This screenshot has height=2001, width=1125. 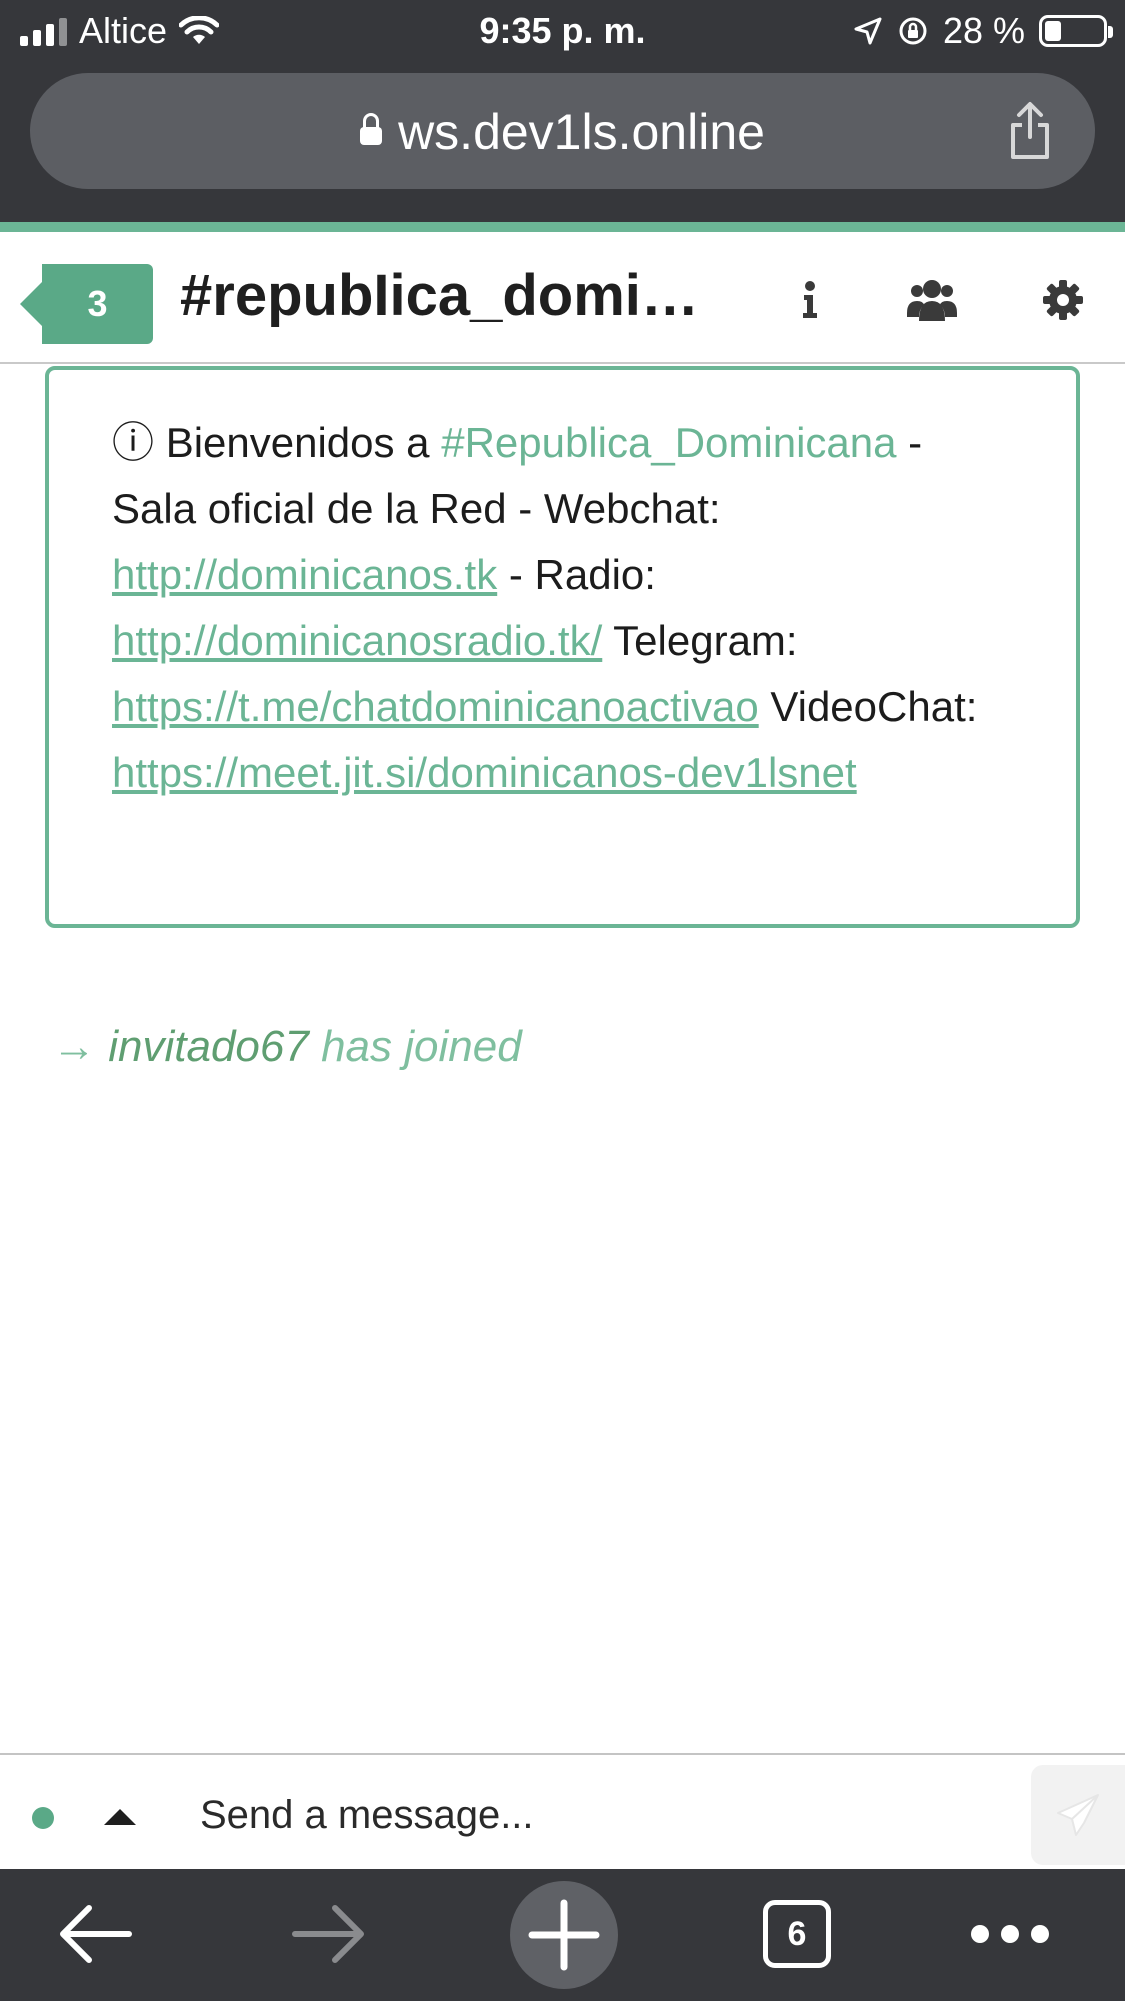 What do you see at coordinates (1076, 31) in the screenshot?
I see `battery-icon` at bounding box center [1076, 31].